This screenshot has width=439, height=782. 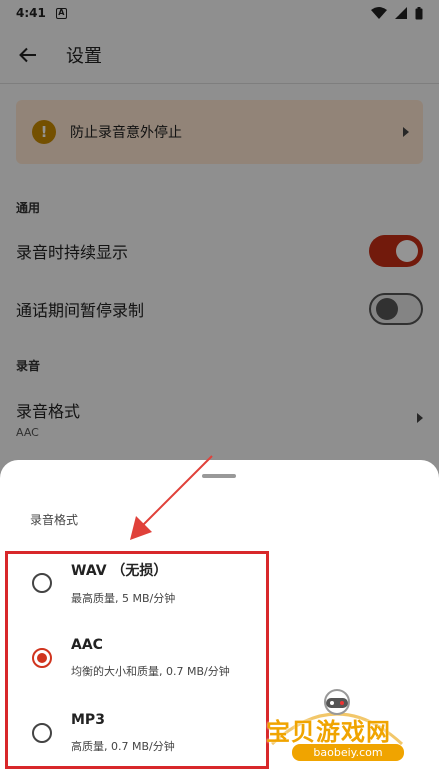 I want to click on option-name: MP3, so click(x=88, y=720).